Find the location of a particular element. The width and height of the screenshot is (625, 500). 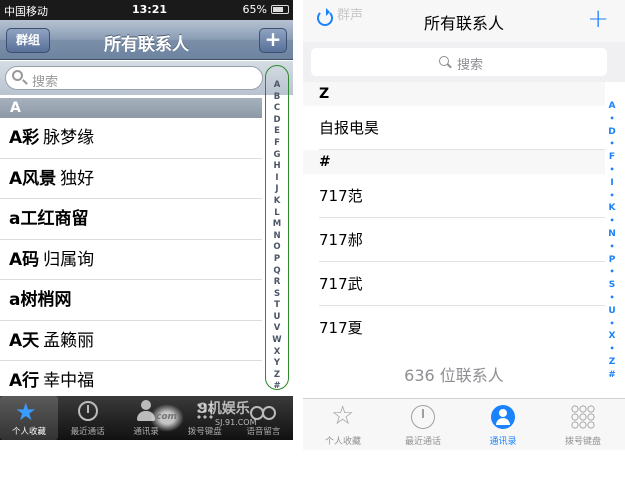

index-letter: R is located at coordinates (277, 283).